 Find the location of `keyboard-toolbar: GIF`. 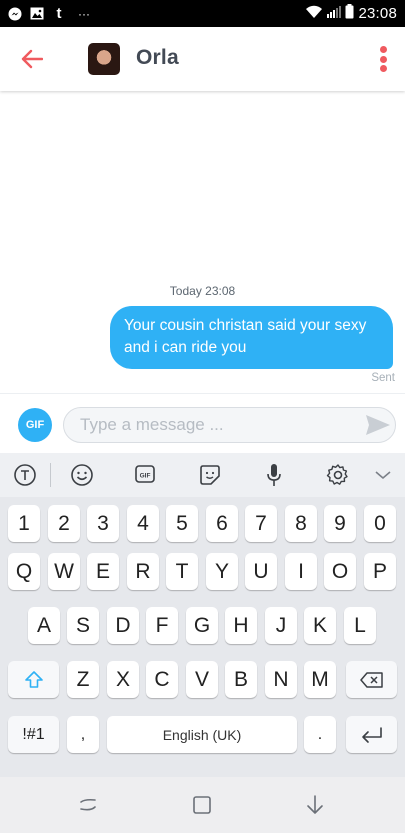

keyboard-toolbar: GIF is located at coordinates (202, 475).